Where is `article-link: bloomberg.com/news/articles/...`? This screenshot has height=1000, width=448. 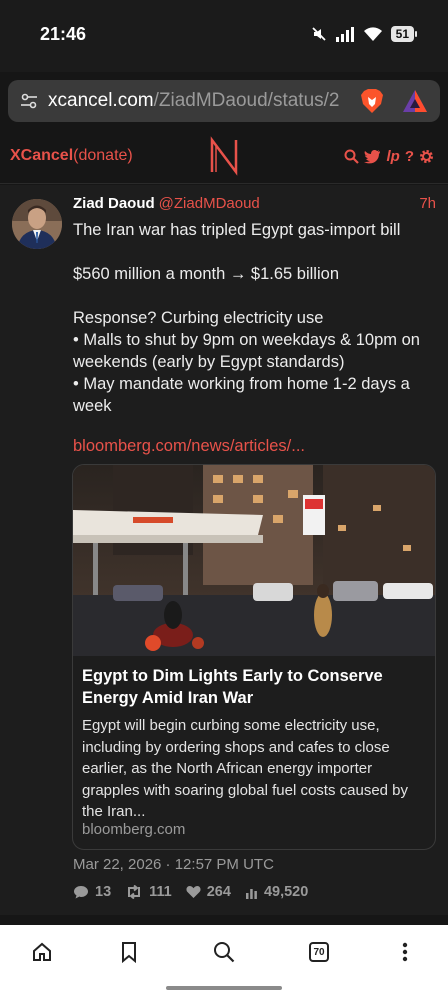 article-link: bloomberg.com/news/articles/... is located at coordinates (189, 446).